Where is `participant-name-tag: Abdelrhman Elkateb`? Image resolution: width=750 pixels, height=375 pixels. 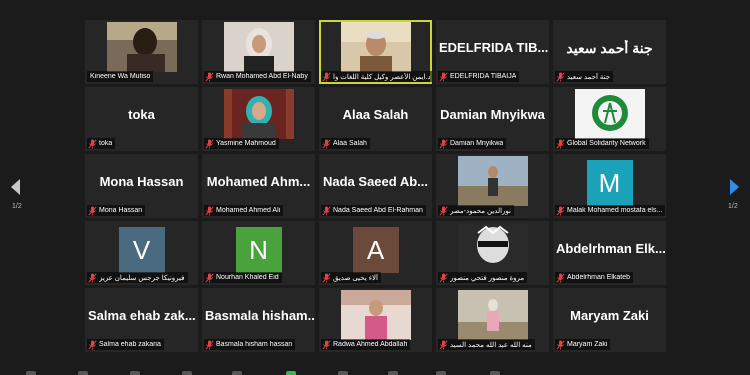 participant-name-tag: Abdelrhman Elkateb is located at coordinates (594, 277).